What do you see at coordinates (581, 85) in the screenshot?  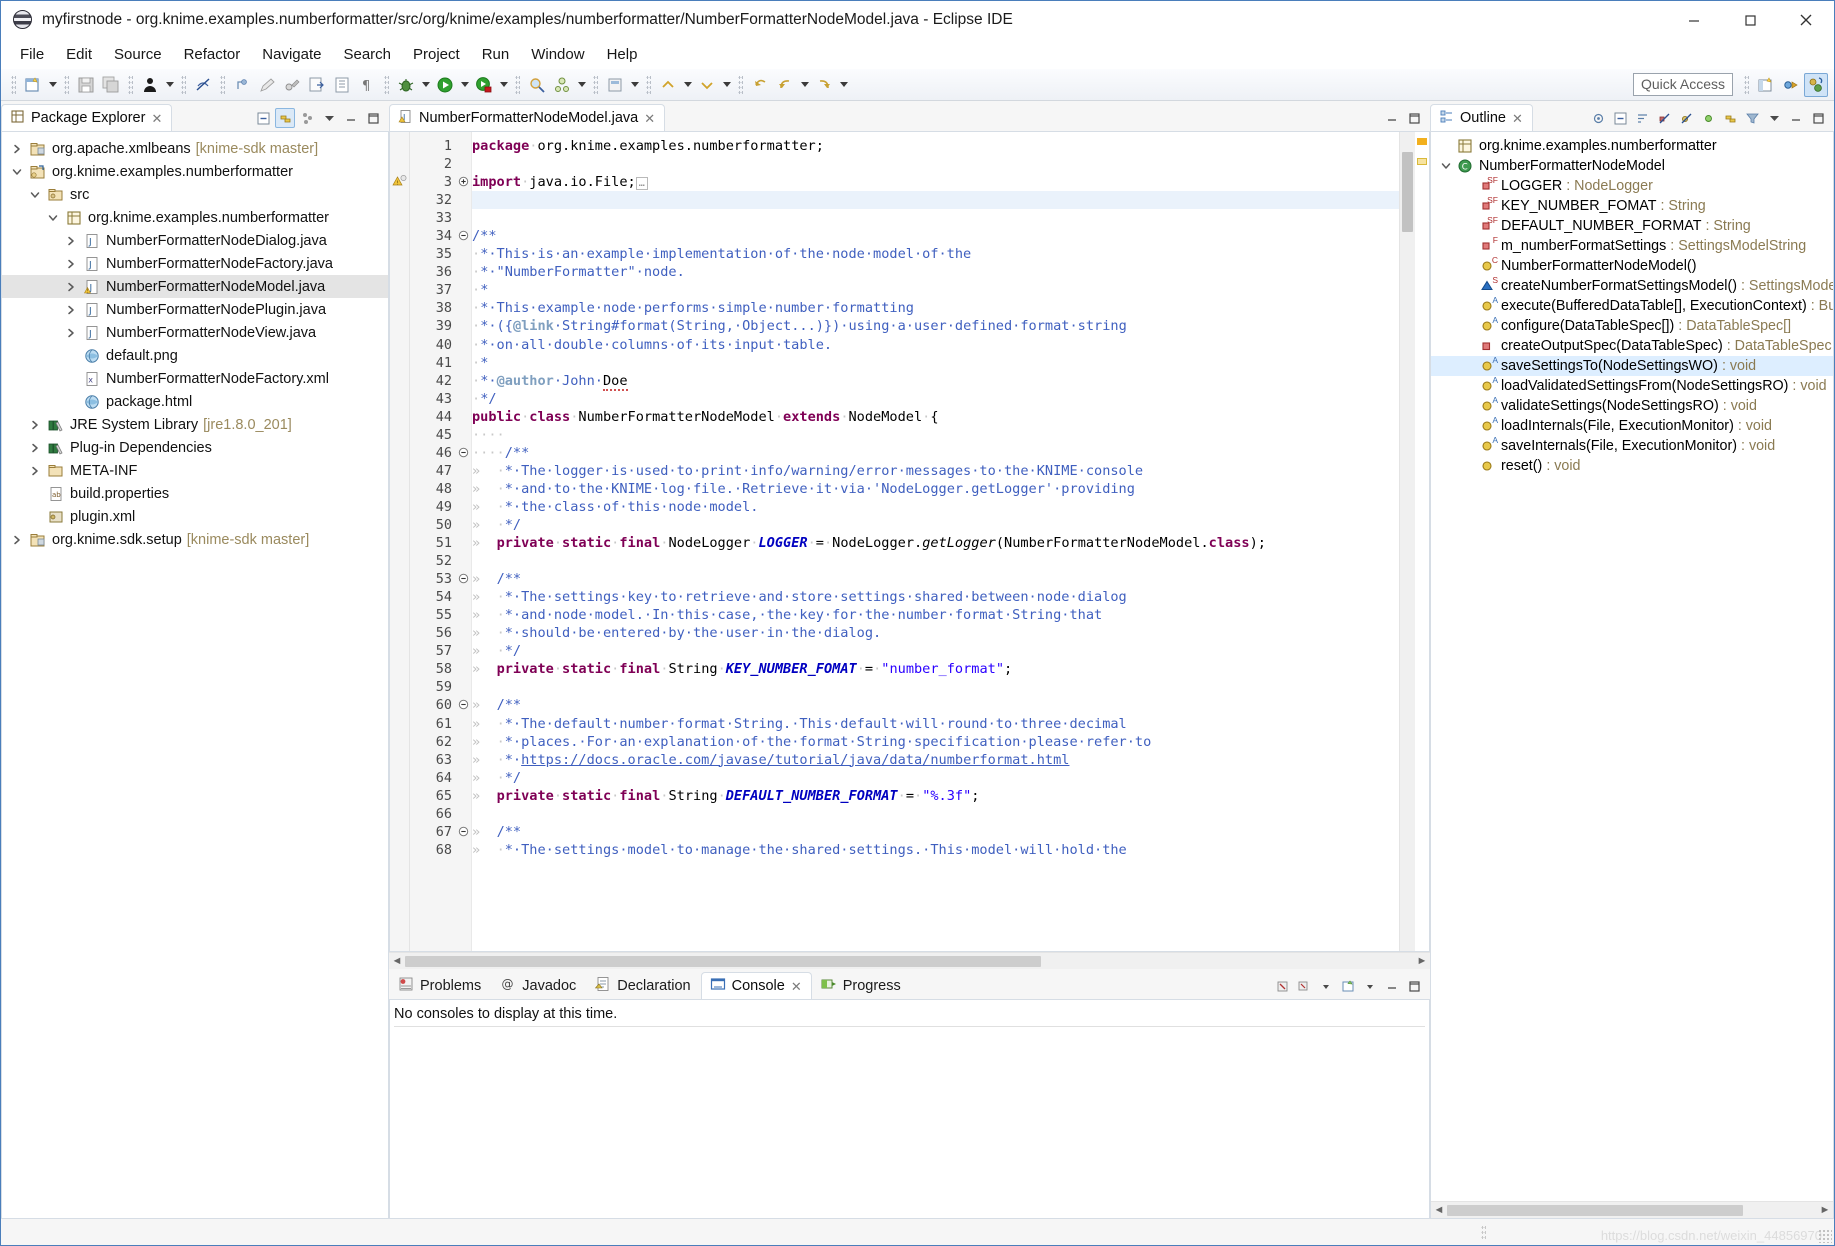 I see `hierarchy-dropdown-icon` at bounding box center [581, 85].